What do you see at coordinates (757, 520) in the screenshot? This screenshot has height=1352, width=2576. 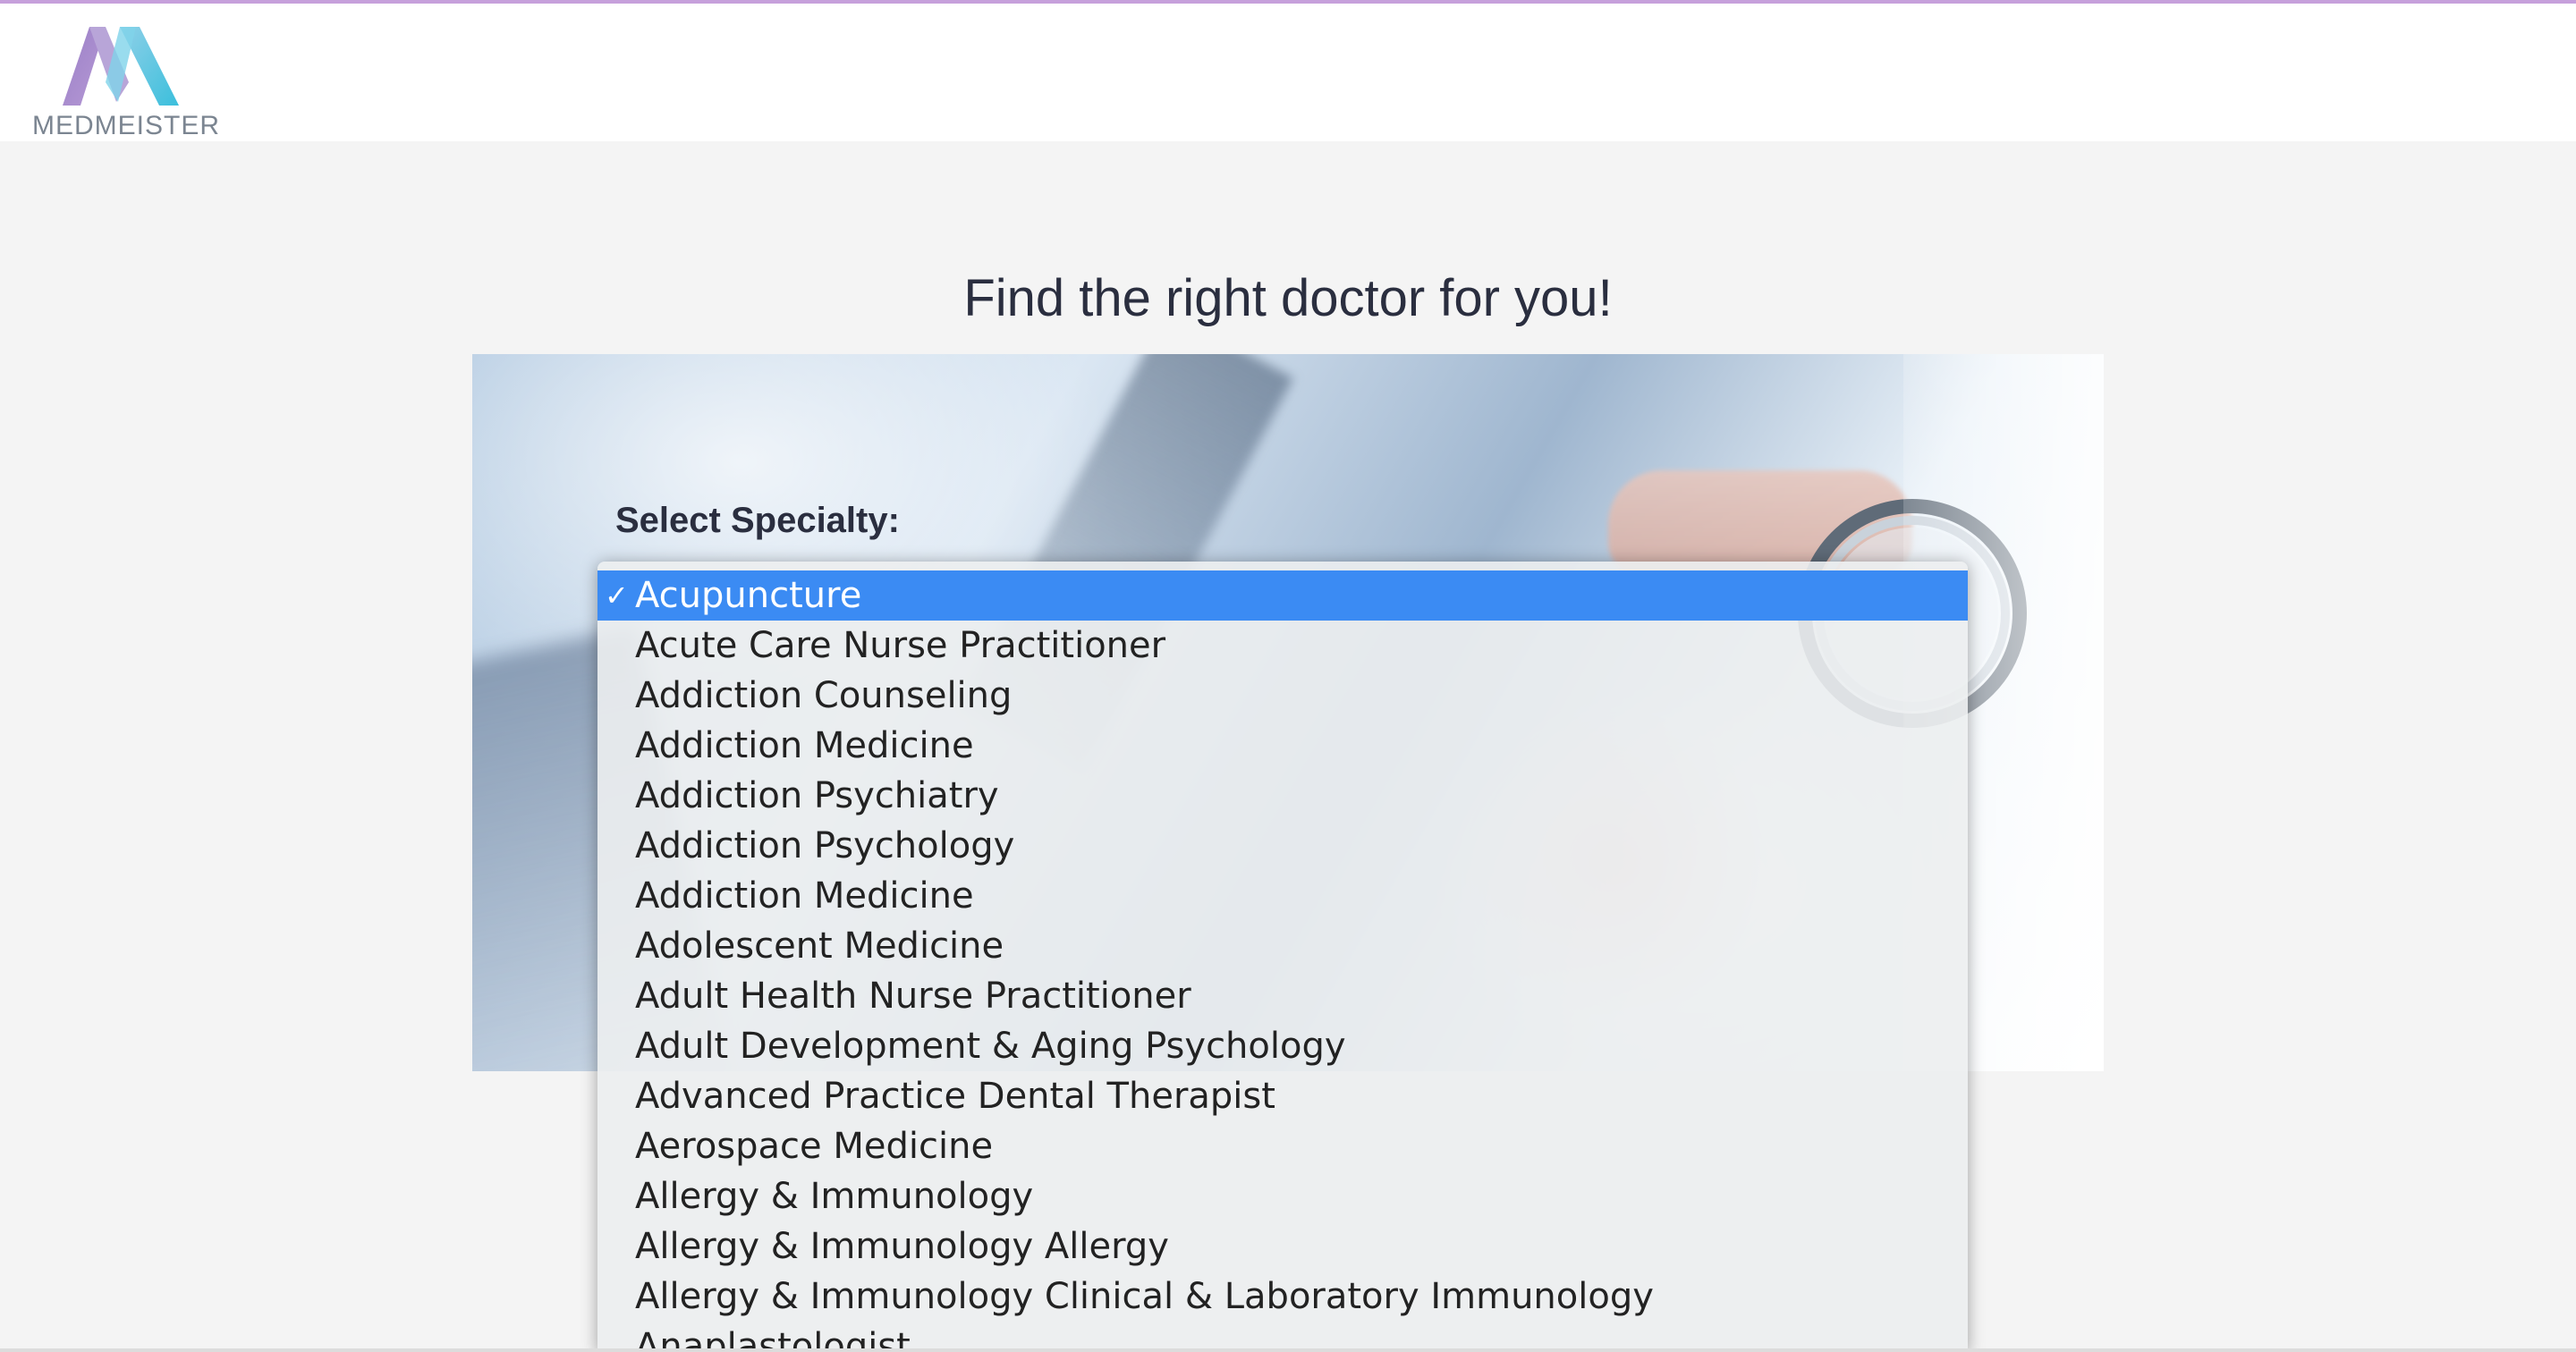 I see `specialty-label: Select Specialty:` at bounding box center [757, 520].